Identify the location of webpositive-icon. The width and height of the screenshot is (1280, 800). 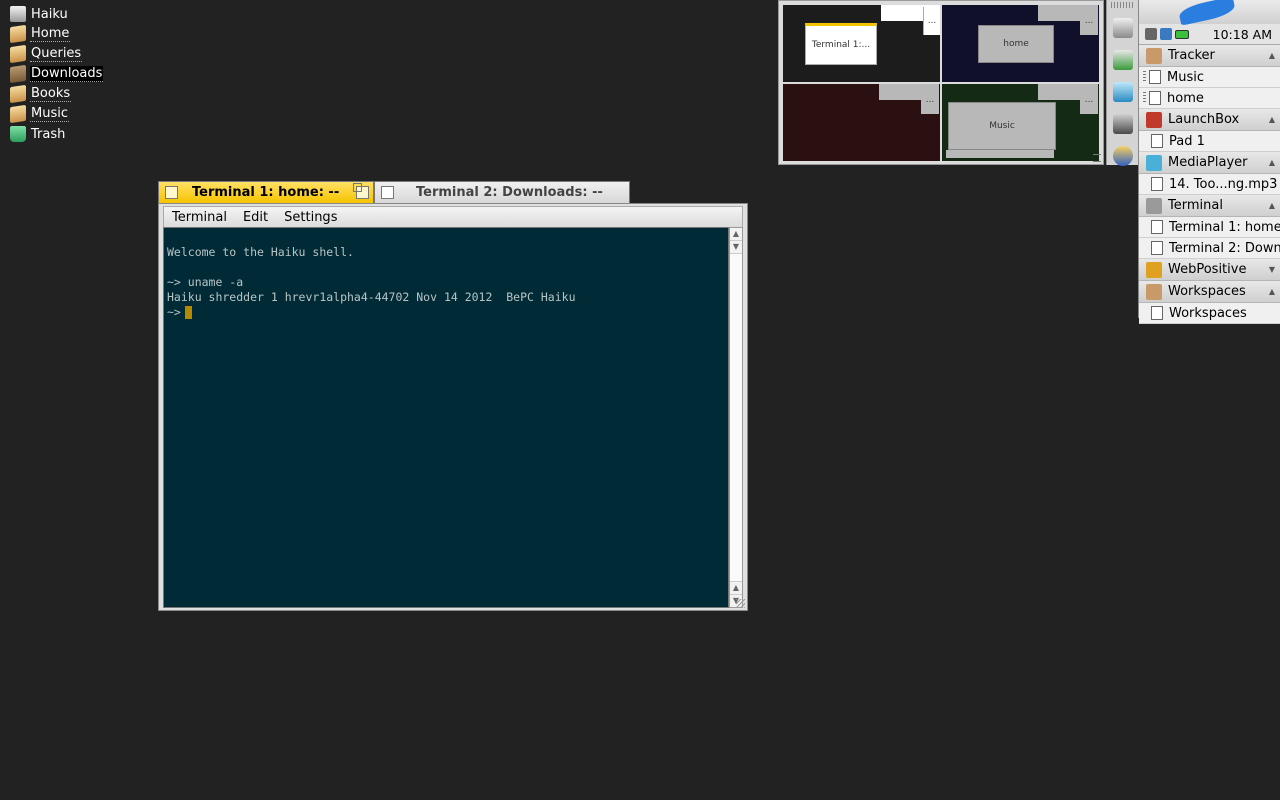
(1154, 269).